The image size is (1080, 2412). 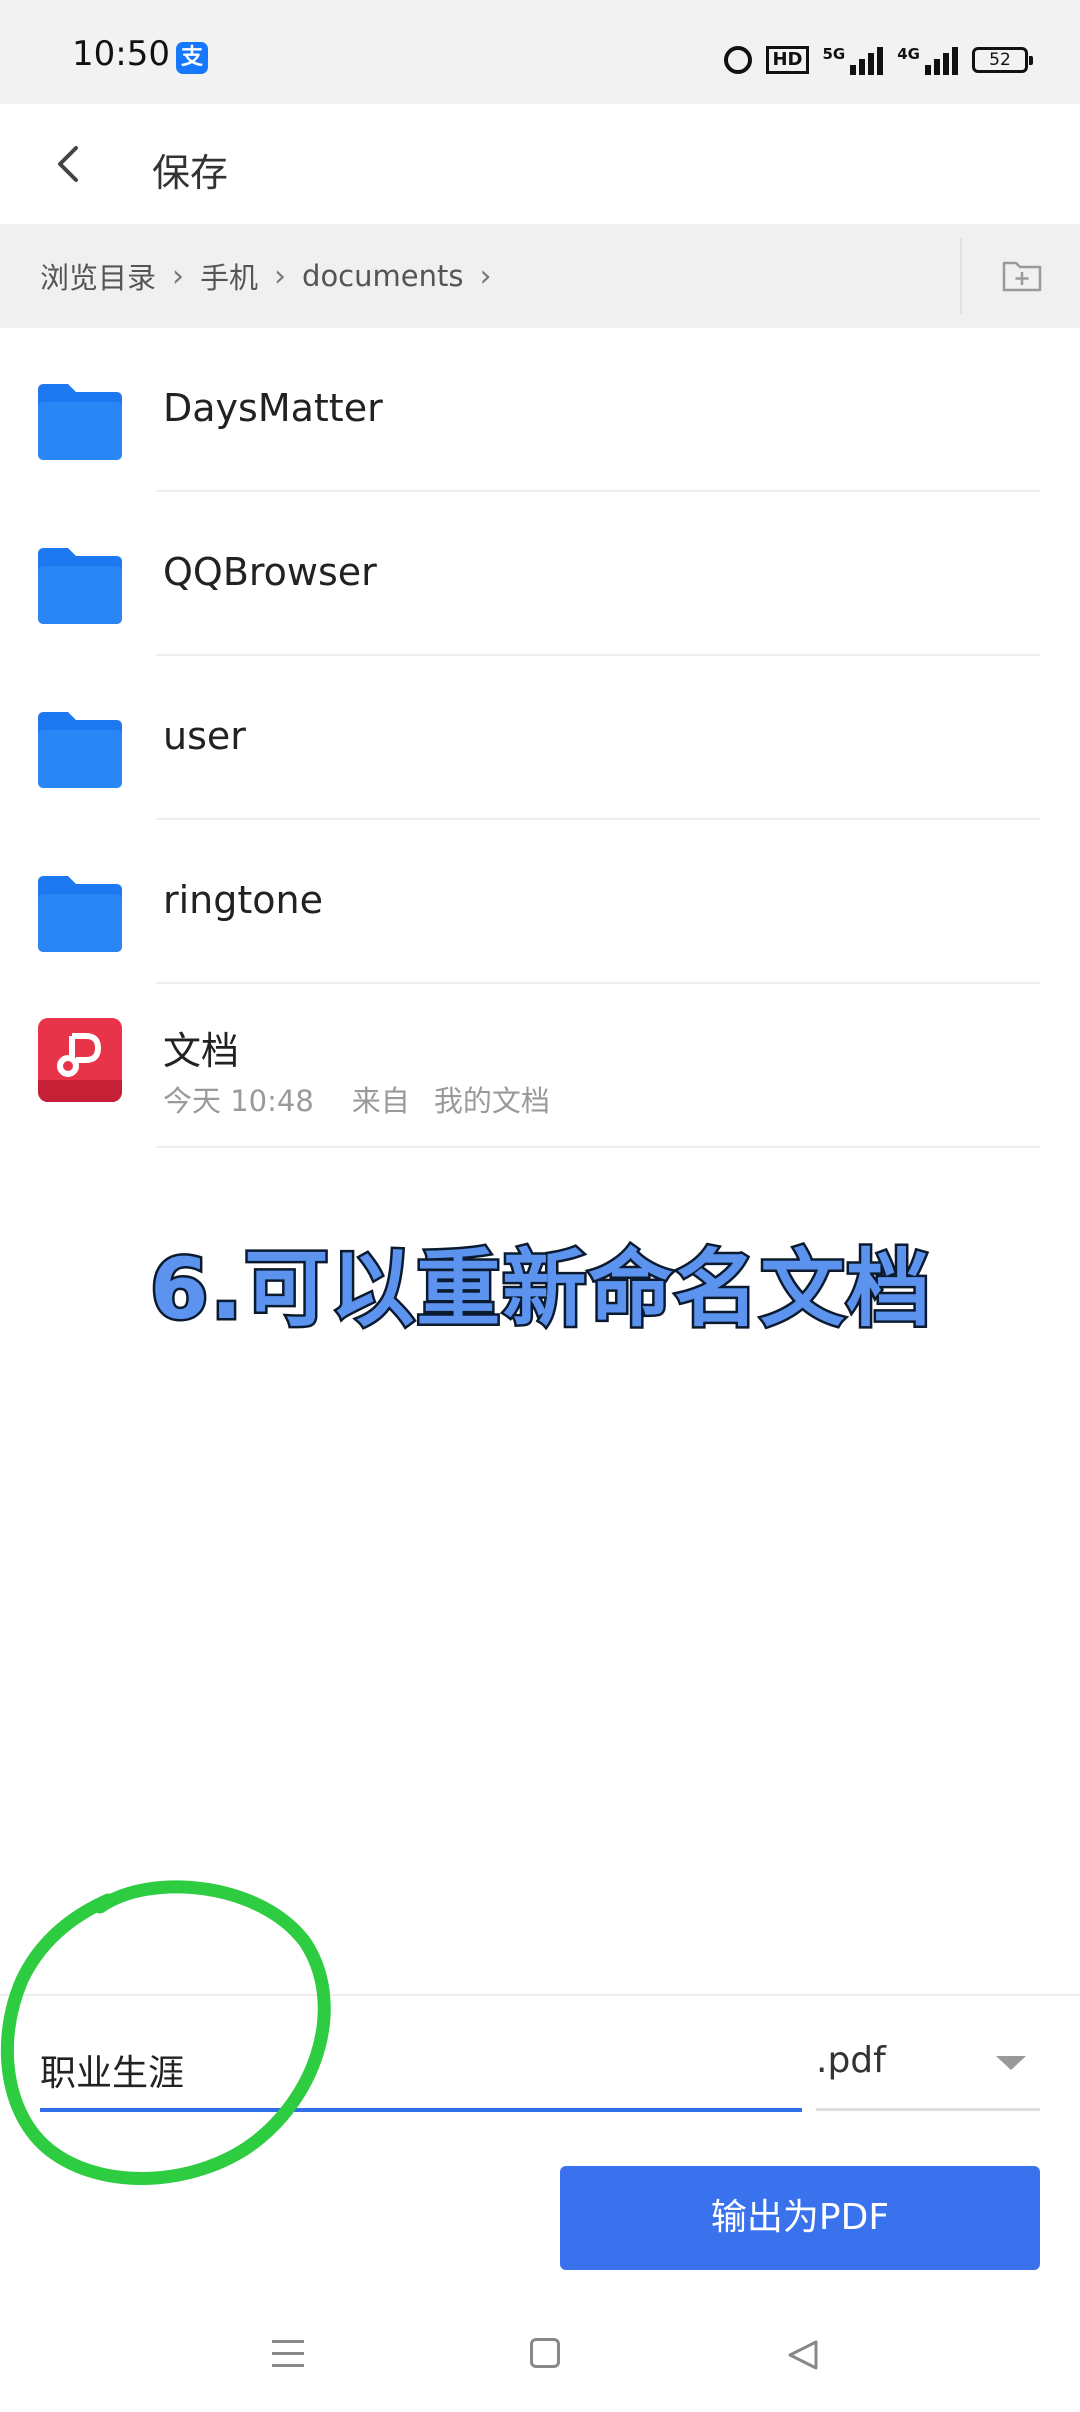 I want to click on filename-input, so click(x=421, y=2070).